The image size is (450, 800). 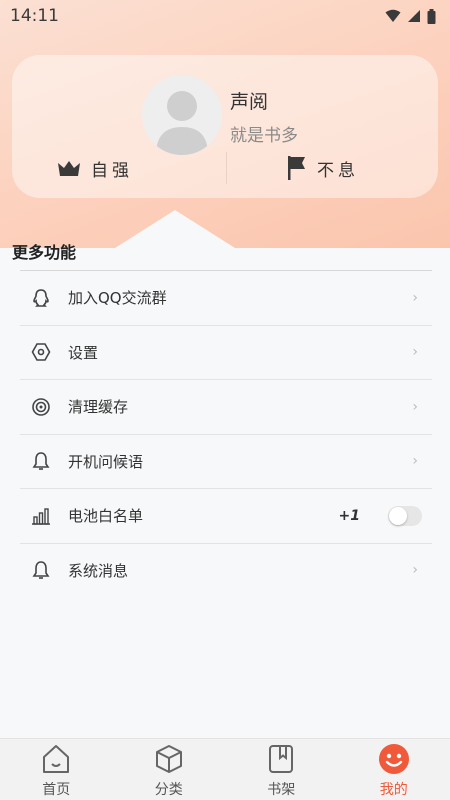 I want to click on bookshelf-icon, so click(x=281, y=759).